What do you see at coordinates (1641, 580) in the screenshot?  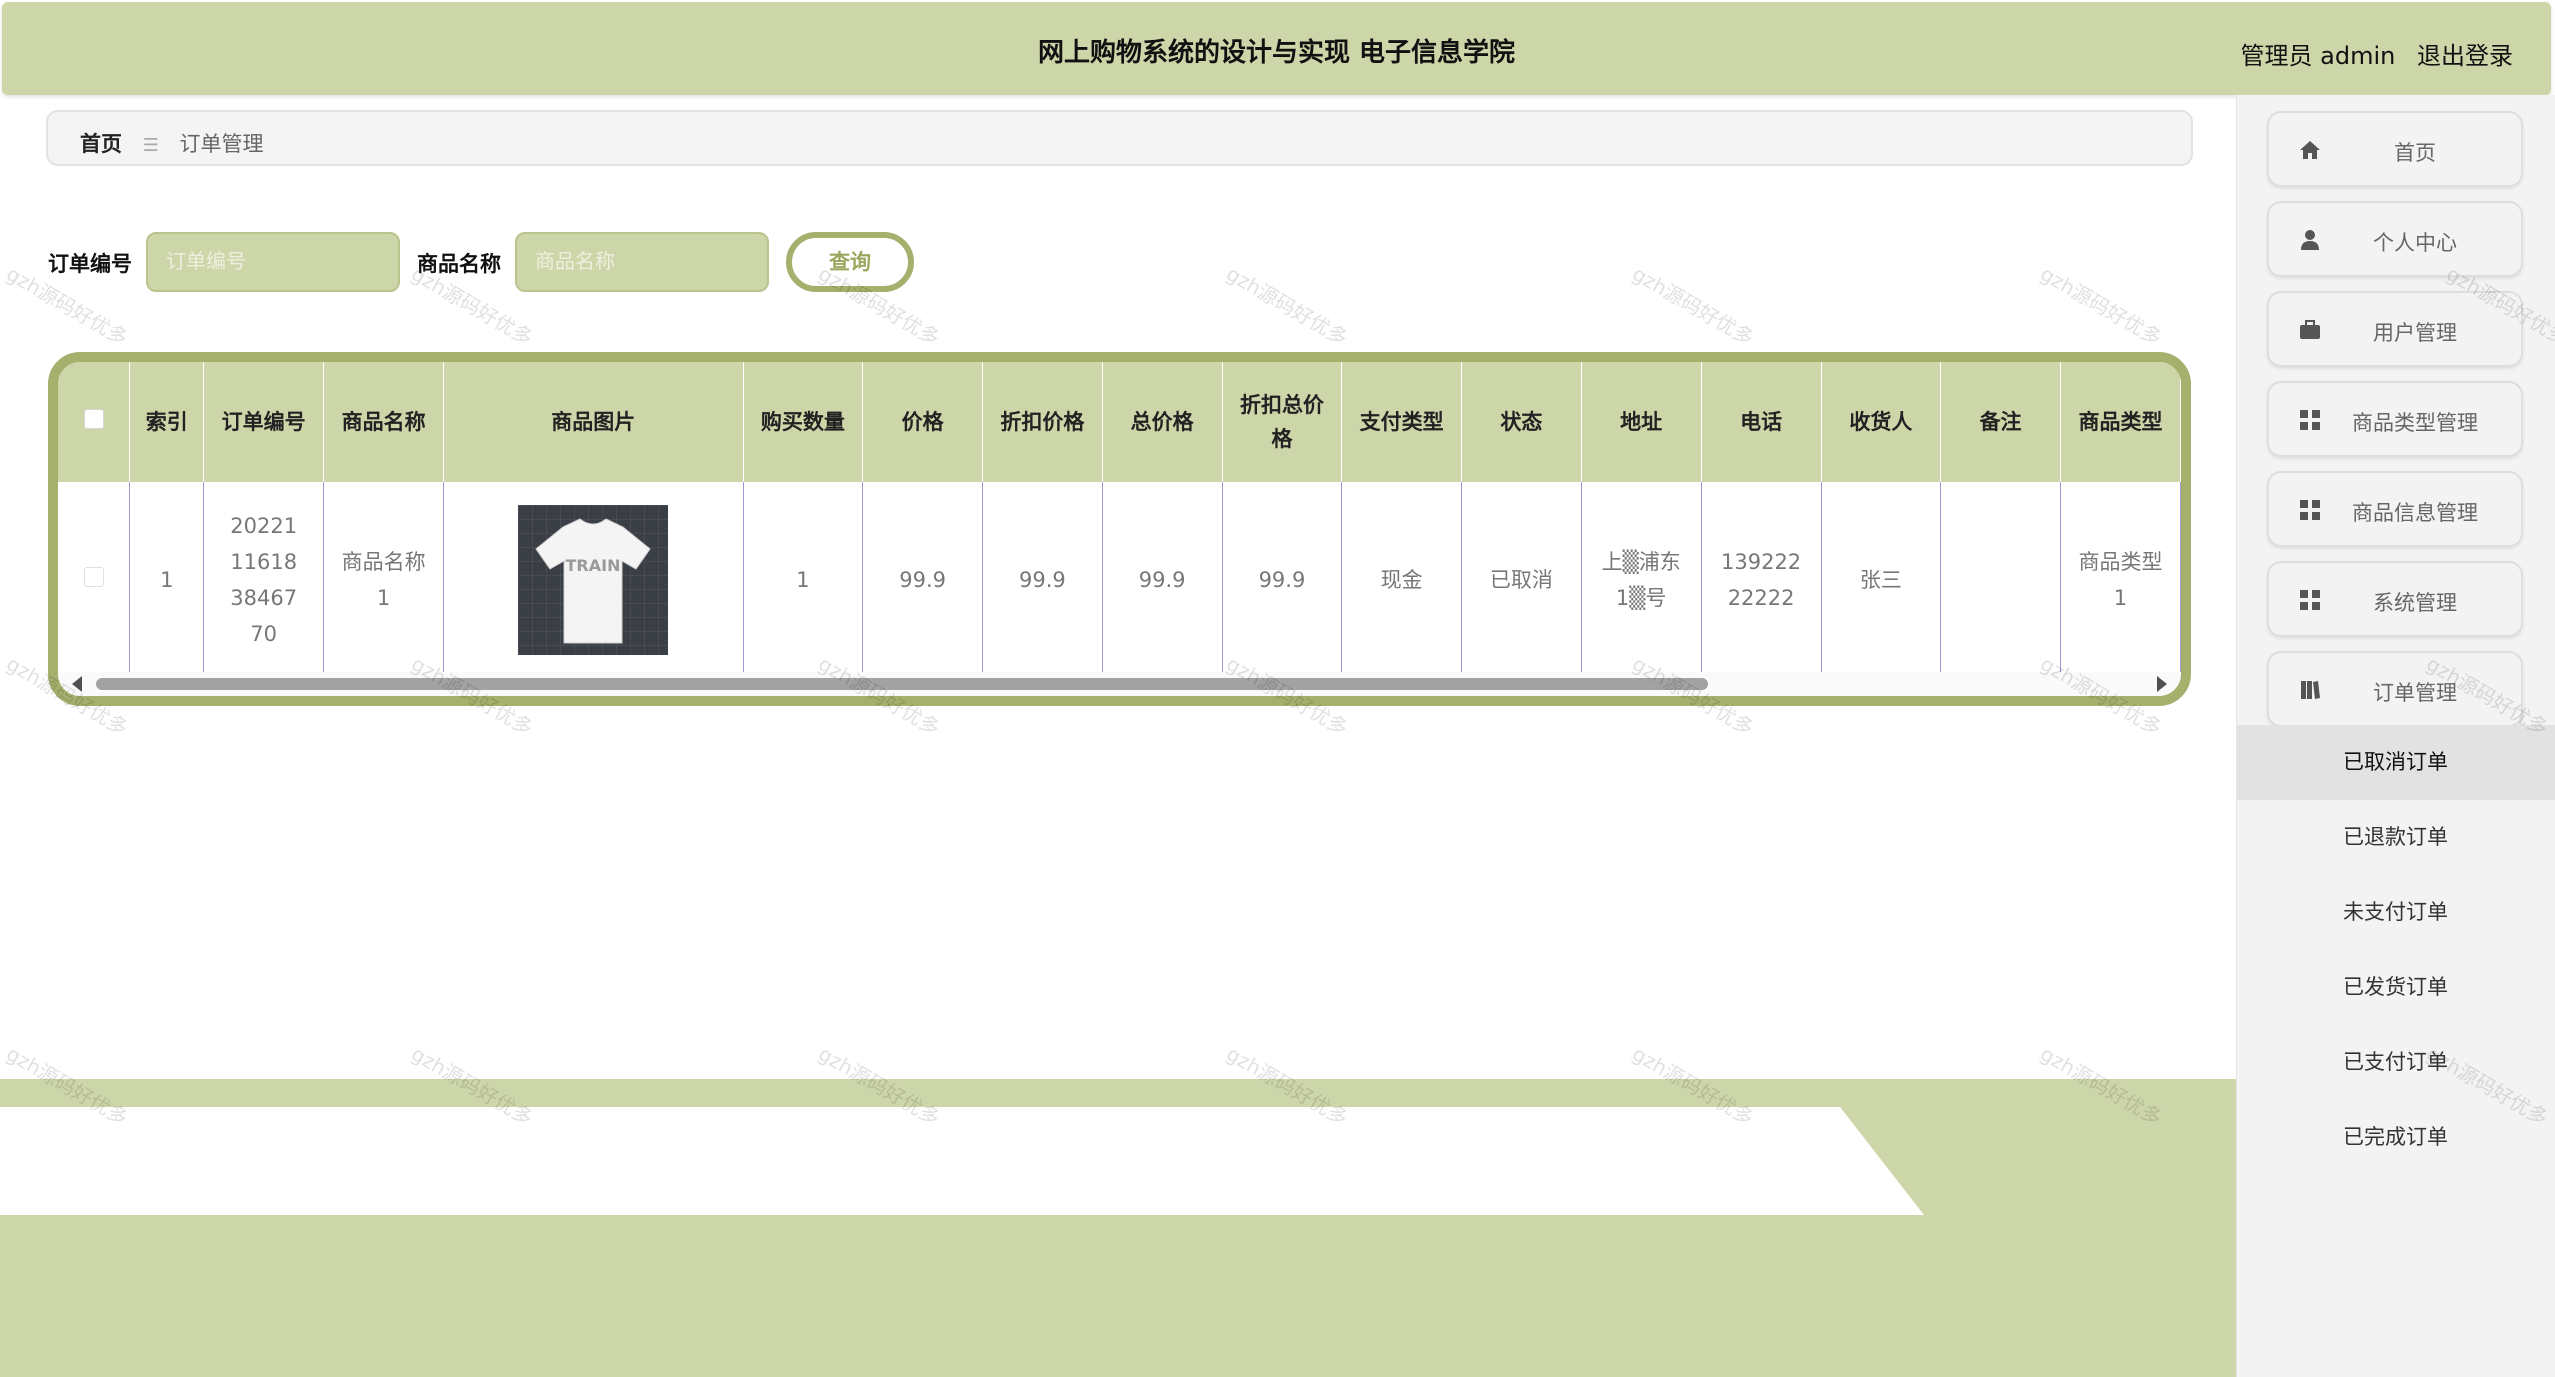 I see `cell-address: 上▒浦东1▒号` at bounding box center [1641, 580].